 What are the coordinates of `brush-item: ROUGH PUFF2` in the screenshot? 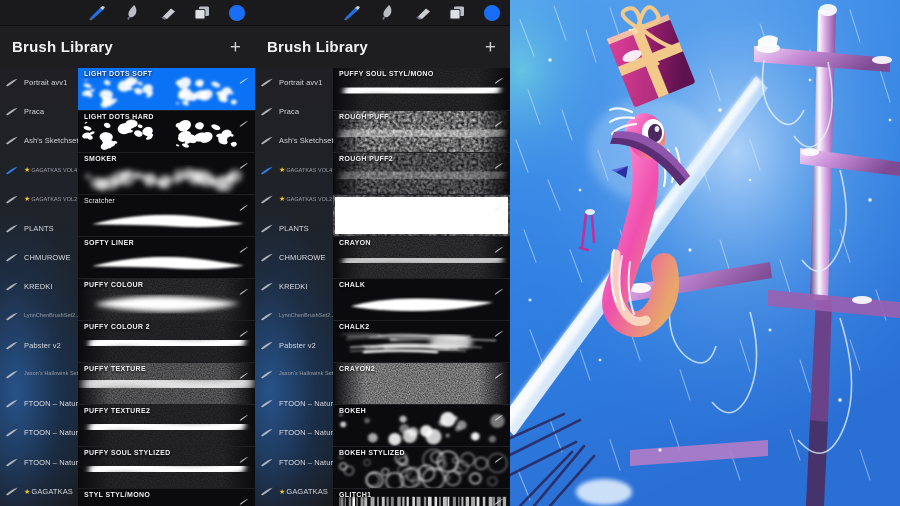 It's located at (421, 173).